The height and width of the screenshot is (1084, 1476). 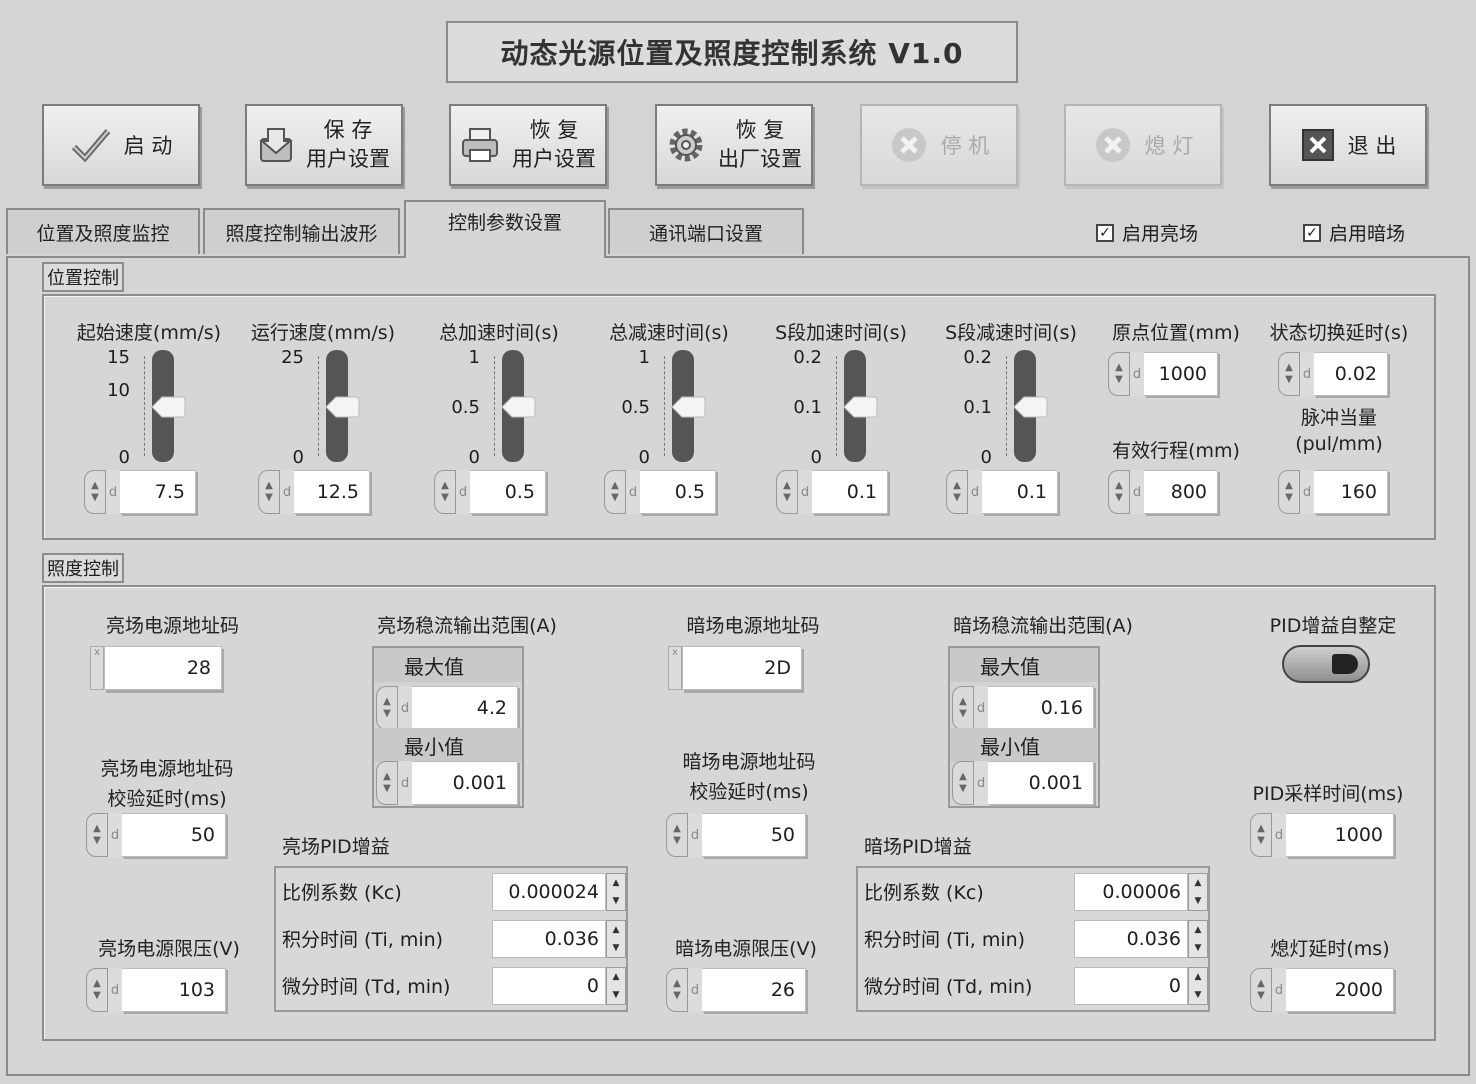 I want to click on stop-button: 停 机, so click(x=939, y=145).